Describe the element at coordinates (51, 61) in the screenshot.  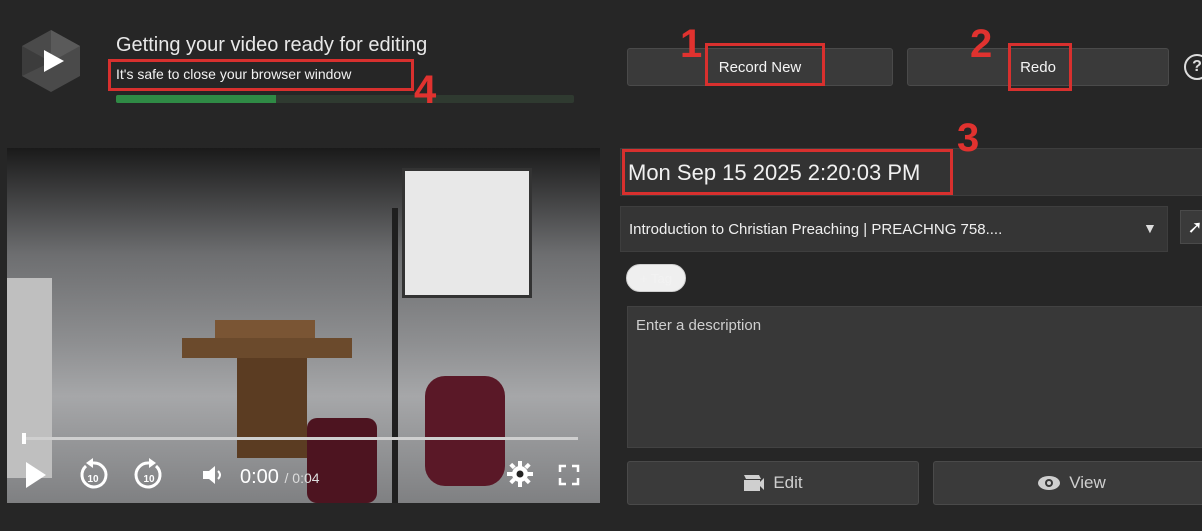
I see `panopto-logo-icon` at that location.